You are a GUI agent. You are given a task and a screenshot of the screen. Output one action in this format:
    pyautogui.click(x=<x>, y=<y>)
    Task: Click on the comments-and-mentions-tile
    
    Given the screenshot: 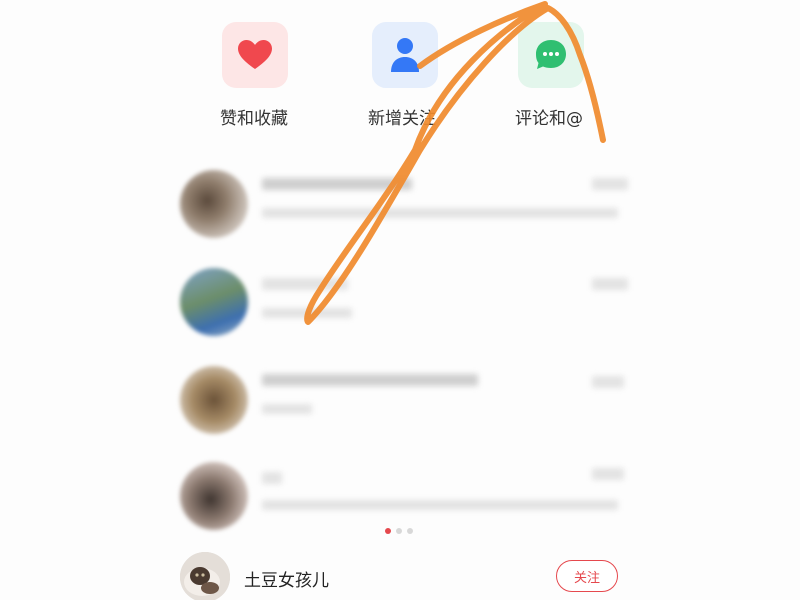 What is the action you would take?
    pyautogui.click(x=551, y=55)
    